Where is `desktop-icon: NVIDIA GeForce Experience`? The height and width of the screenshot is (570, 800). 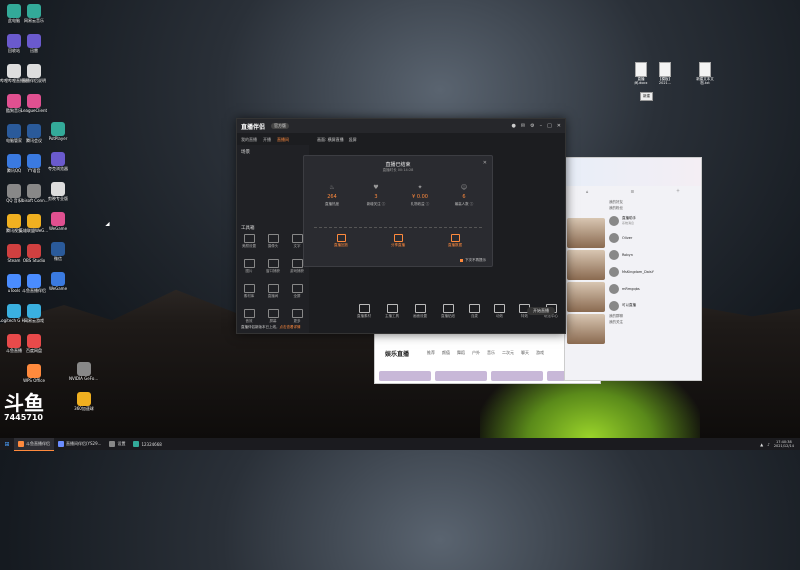 desktop-icon: NVIDIA GeForce Experience is located at coordinates (84, 375).